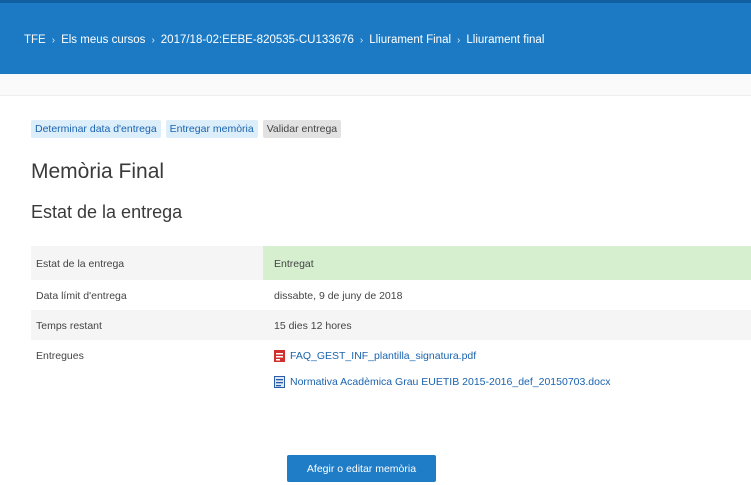 This screenshot has width=751, height=485. What do you see at coordinates (107, 212) in the screenshot?
I see `section-title: Estat de la entrega` at bounding box center [107, 212].